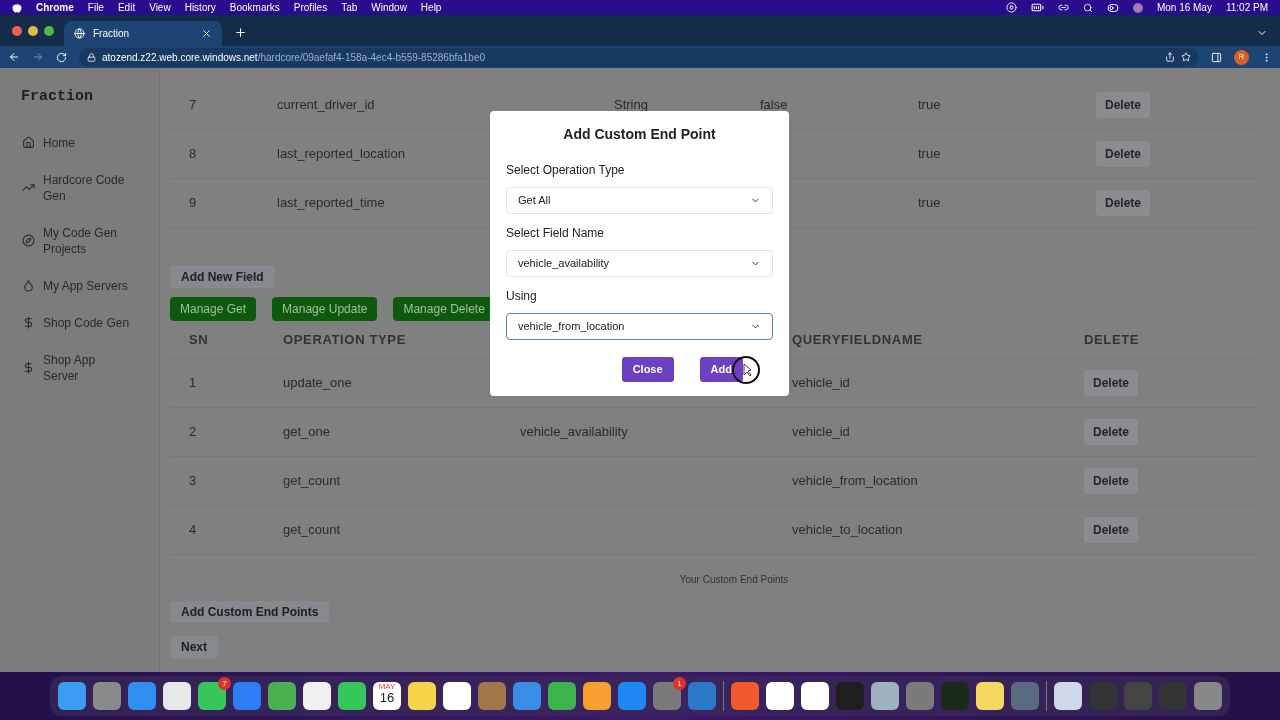 Image resolution: width=1280 pixels, height=720 pixels. Describe the element at coordinates (90, 240) in the screenshot. I see `sidebar-item: My Code Gen Projects` at that location.